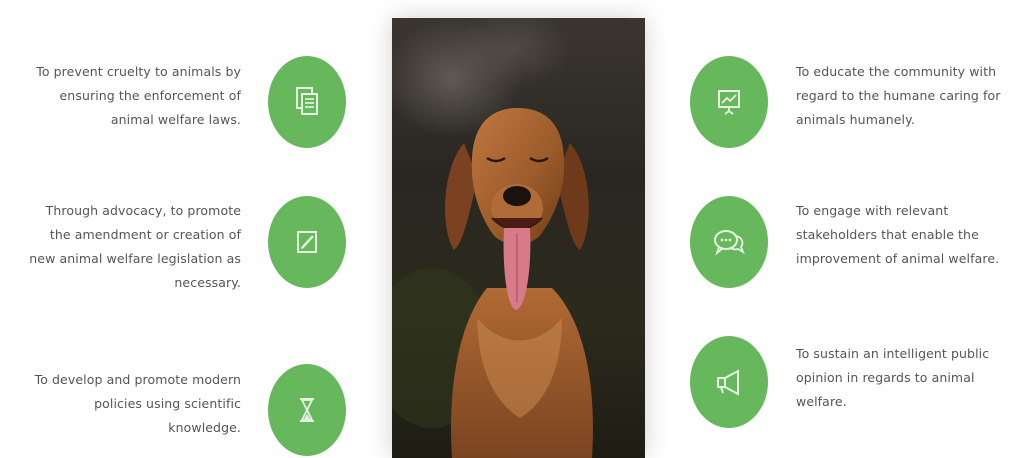 This screenshot has width=1021, height=458. I want to click on goal-line: Through advocacy, to promote, so click(143, 210).